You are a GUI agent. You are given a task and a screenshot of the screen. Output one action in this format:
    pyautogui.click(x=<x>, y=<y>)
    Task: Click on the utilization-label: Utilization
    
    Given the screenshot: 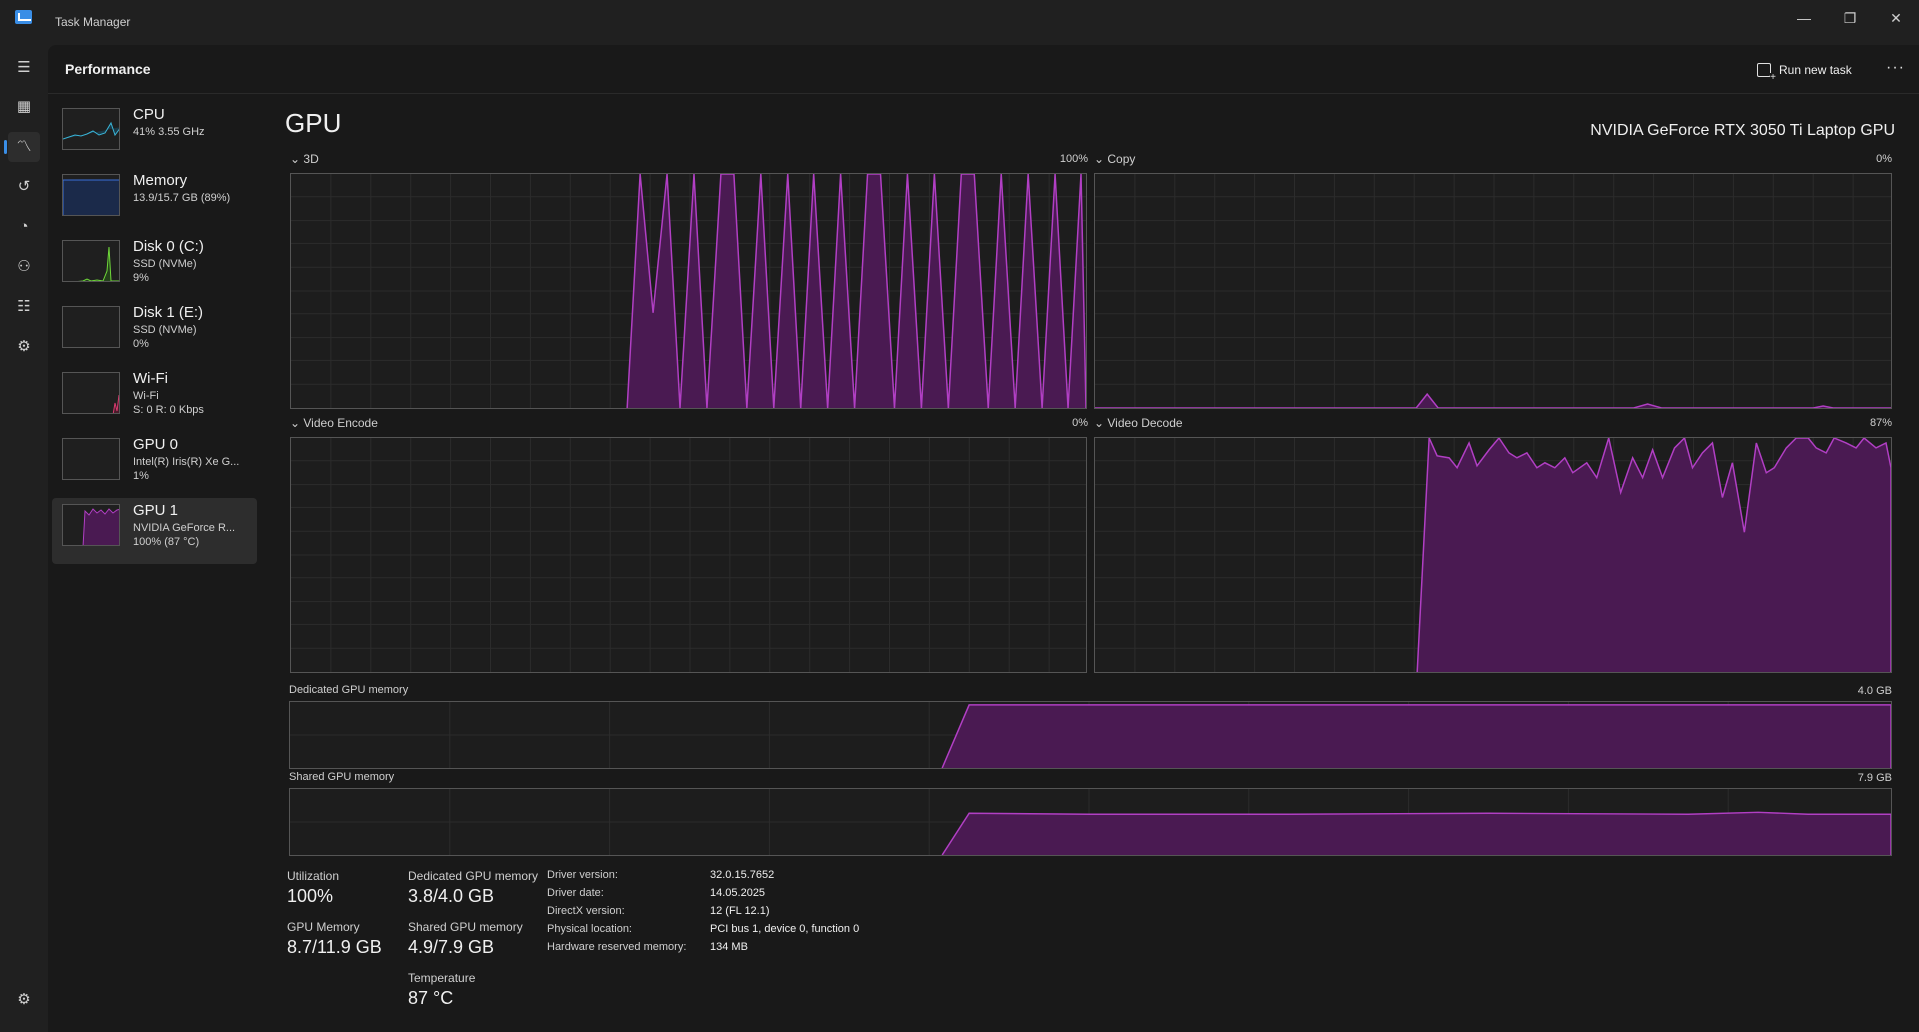 What is the action you would take?
    pyautogui.click(x=313, y=876)
    